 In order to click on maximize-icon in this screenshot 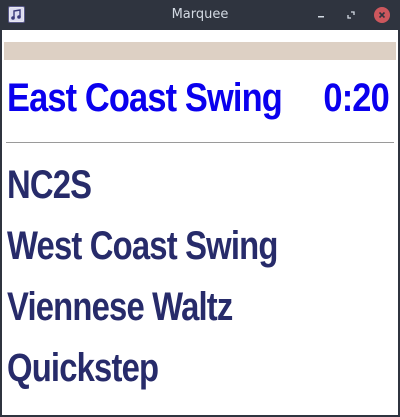, I will do `click(351, 15)`.